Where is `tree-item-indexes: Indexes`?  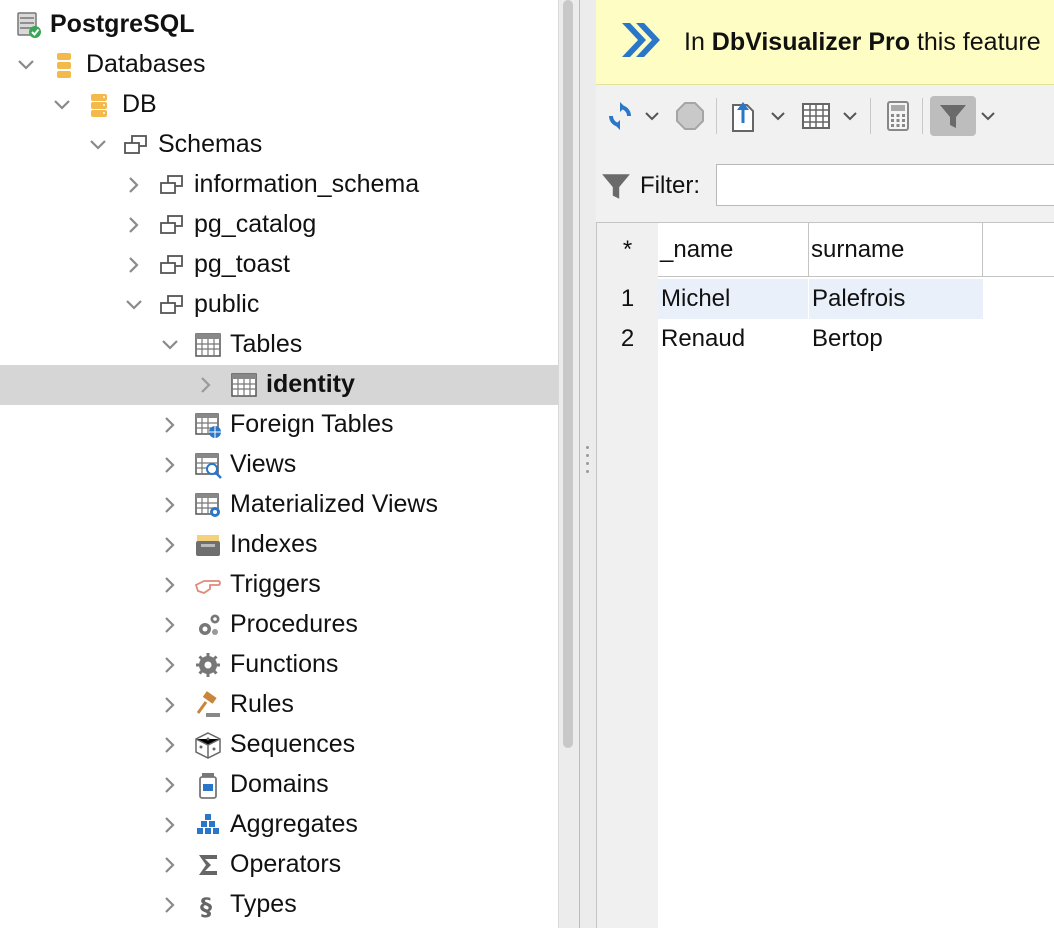 tree-item-indexes: Indexes is located at coordinates (279, 545).